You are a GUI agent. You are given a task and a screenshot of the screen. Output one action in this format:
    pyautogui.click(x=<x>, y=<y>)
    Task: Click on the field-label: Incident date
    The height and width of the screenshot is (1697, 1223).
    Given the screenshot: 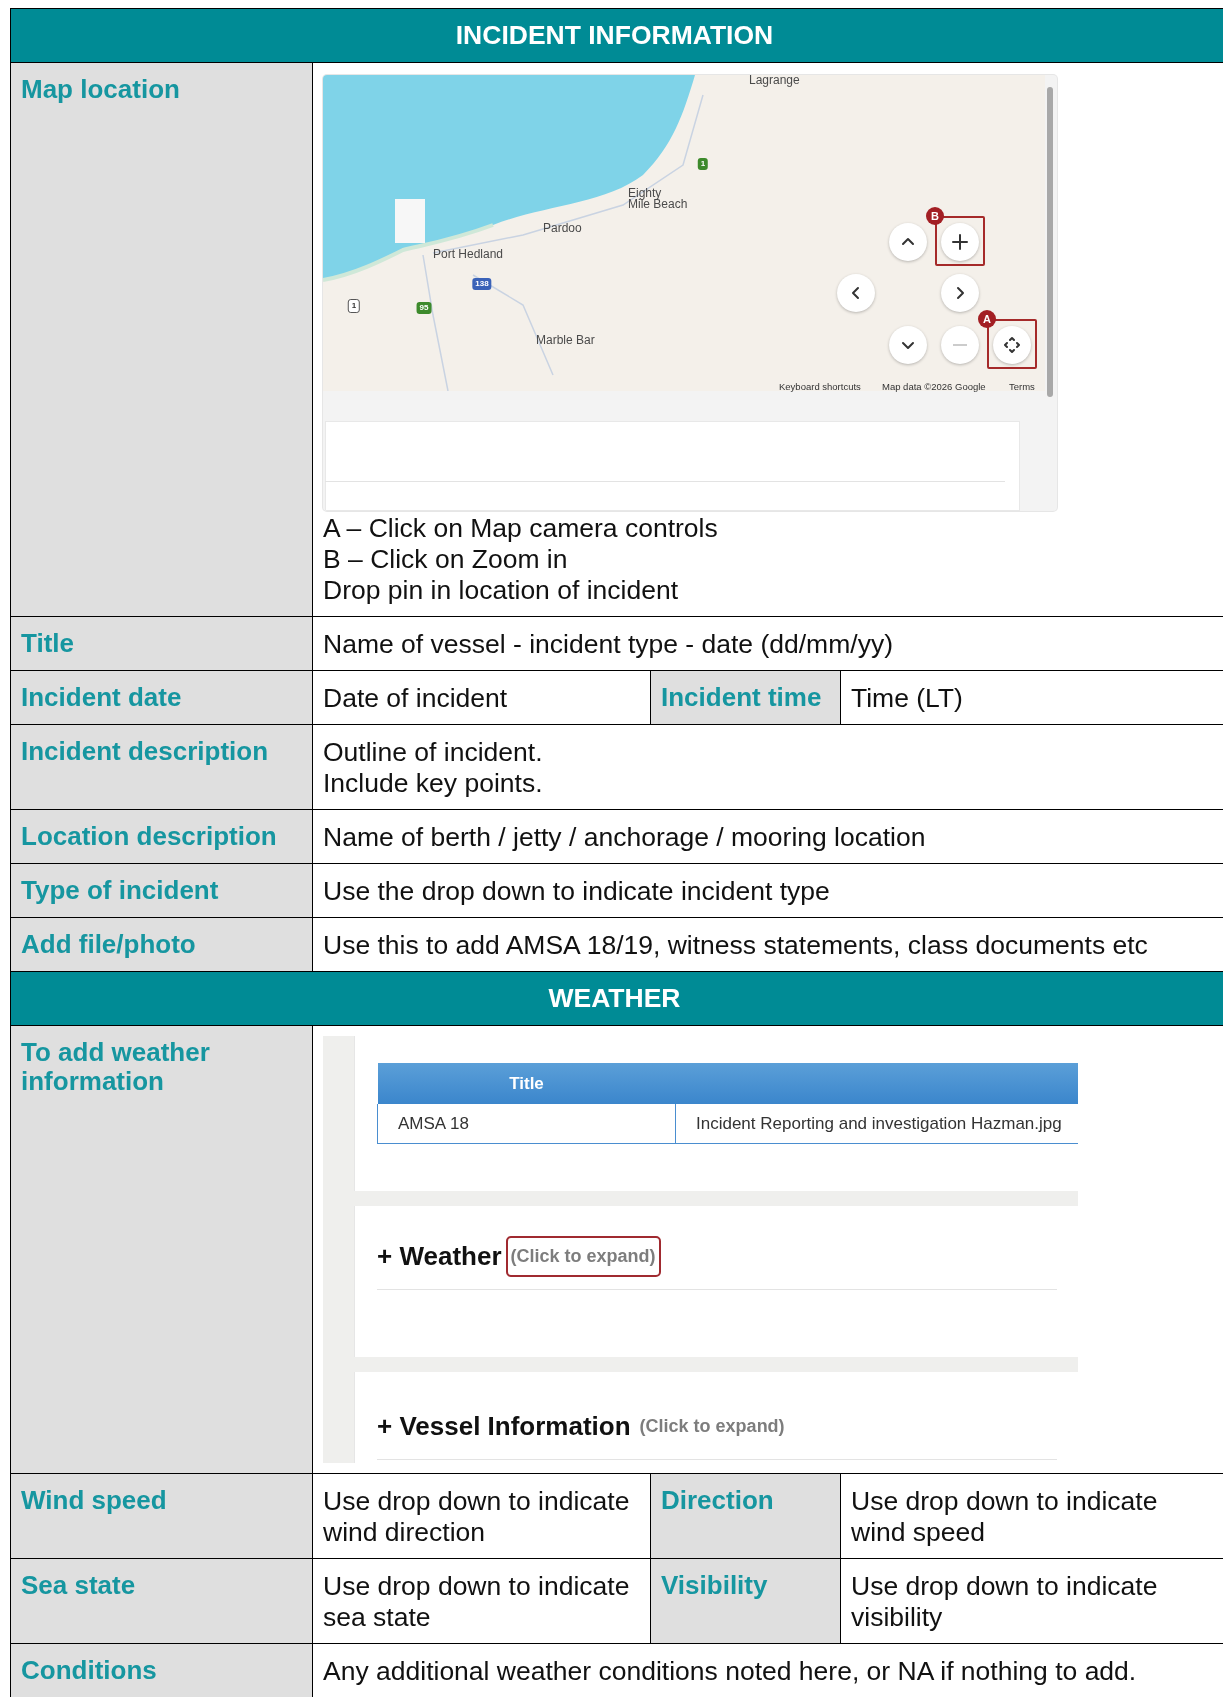 What is the action you would take?
    pyautogui.click(x=161, y=697)
    